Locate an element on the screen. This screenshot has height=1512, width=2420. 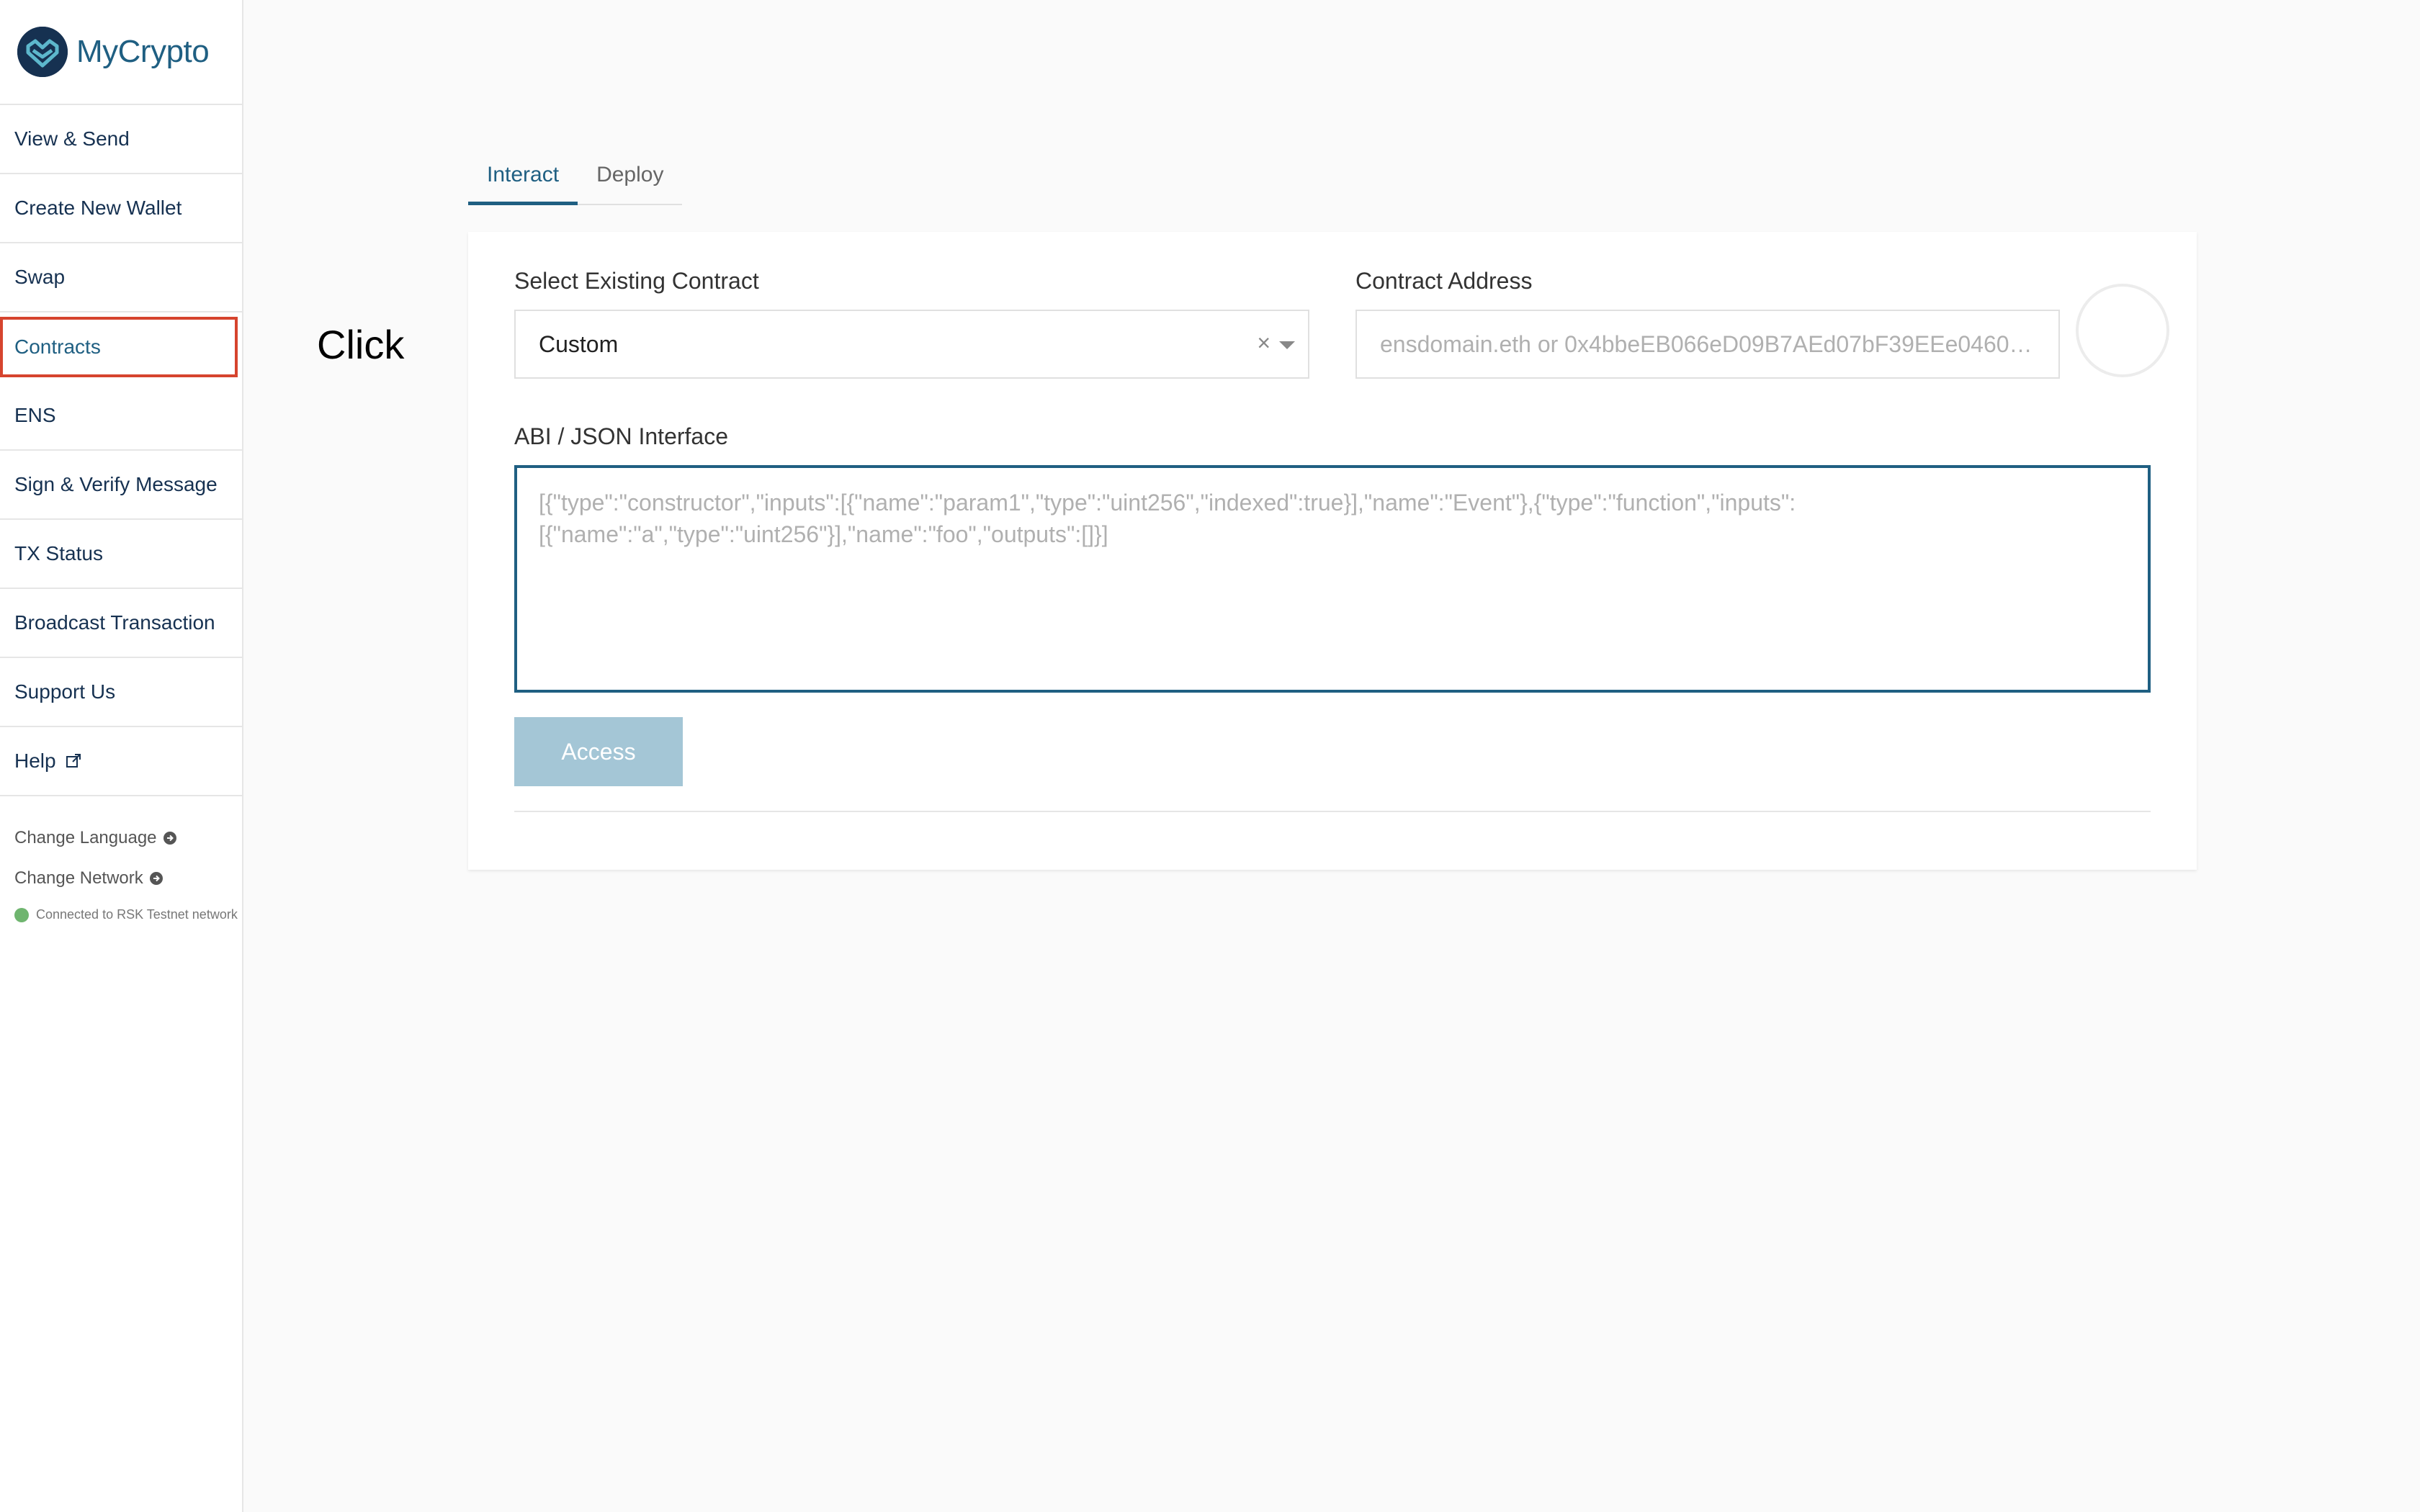
divider is located at coordinates (1332, 811).